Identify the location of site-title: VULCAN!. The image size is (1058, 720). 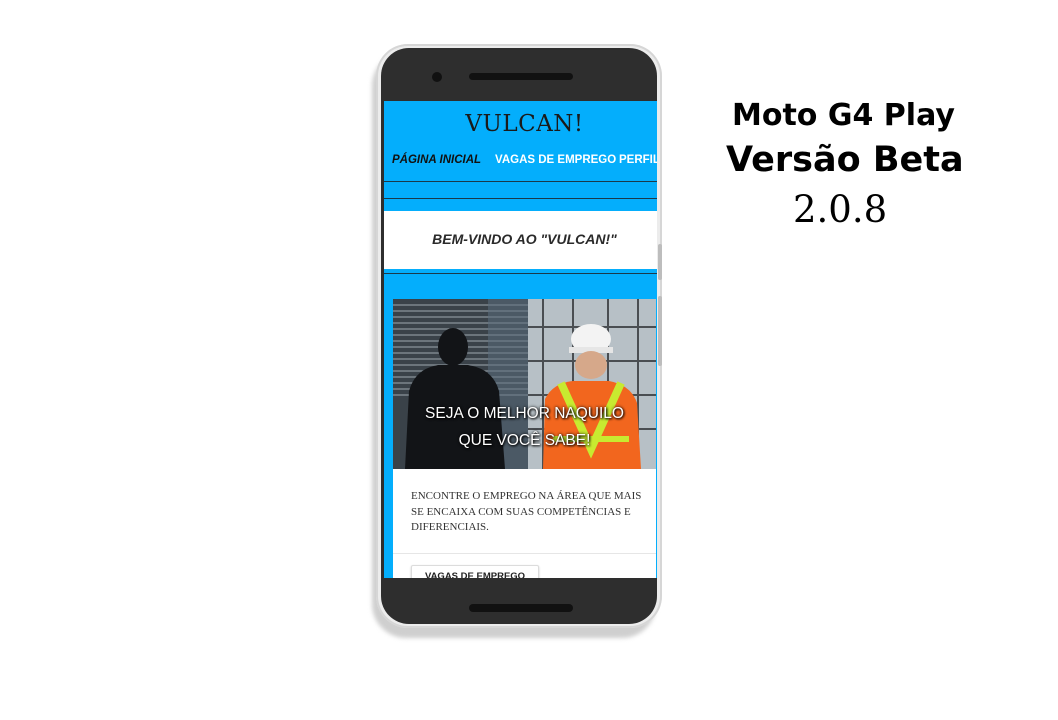
(524, 124).